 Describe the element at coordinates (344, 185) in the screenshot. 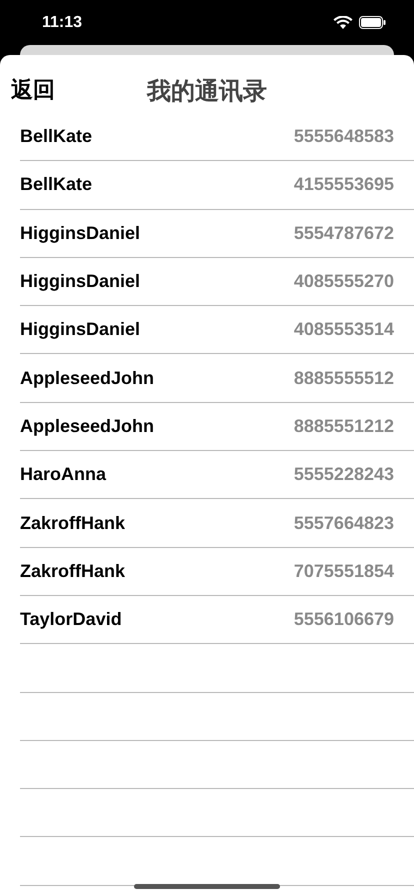

I see `contact-phone: 4155553695` at that location.